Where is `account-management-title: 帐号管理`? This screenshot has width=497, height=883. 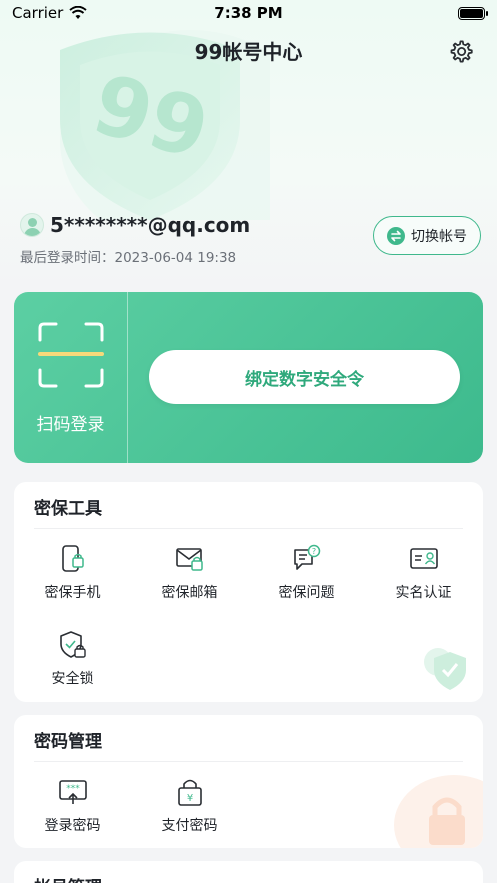 account-management-title: 帐号管理 is located at coordinates (68, 878).